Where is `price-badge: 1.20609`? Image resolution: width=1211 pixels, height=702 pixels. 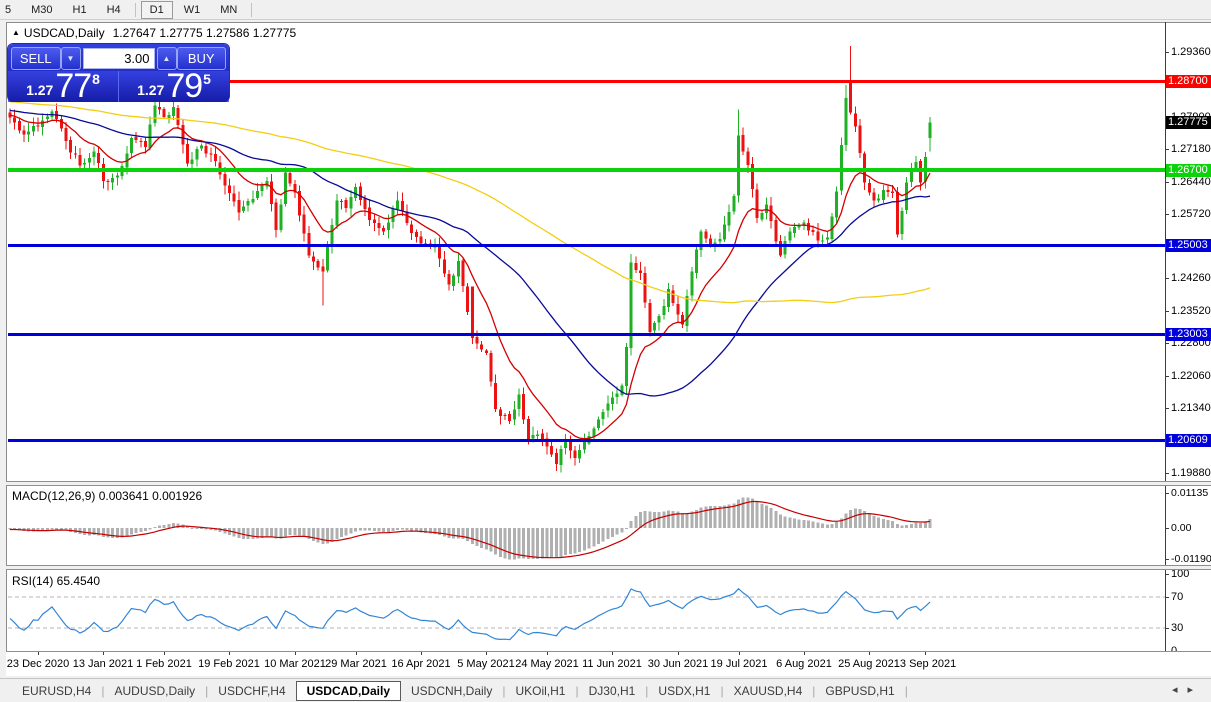
price-badge: 1.20609 is located at coordinates (1188, 440).